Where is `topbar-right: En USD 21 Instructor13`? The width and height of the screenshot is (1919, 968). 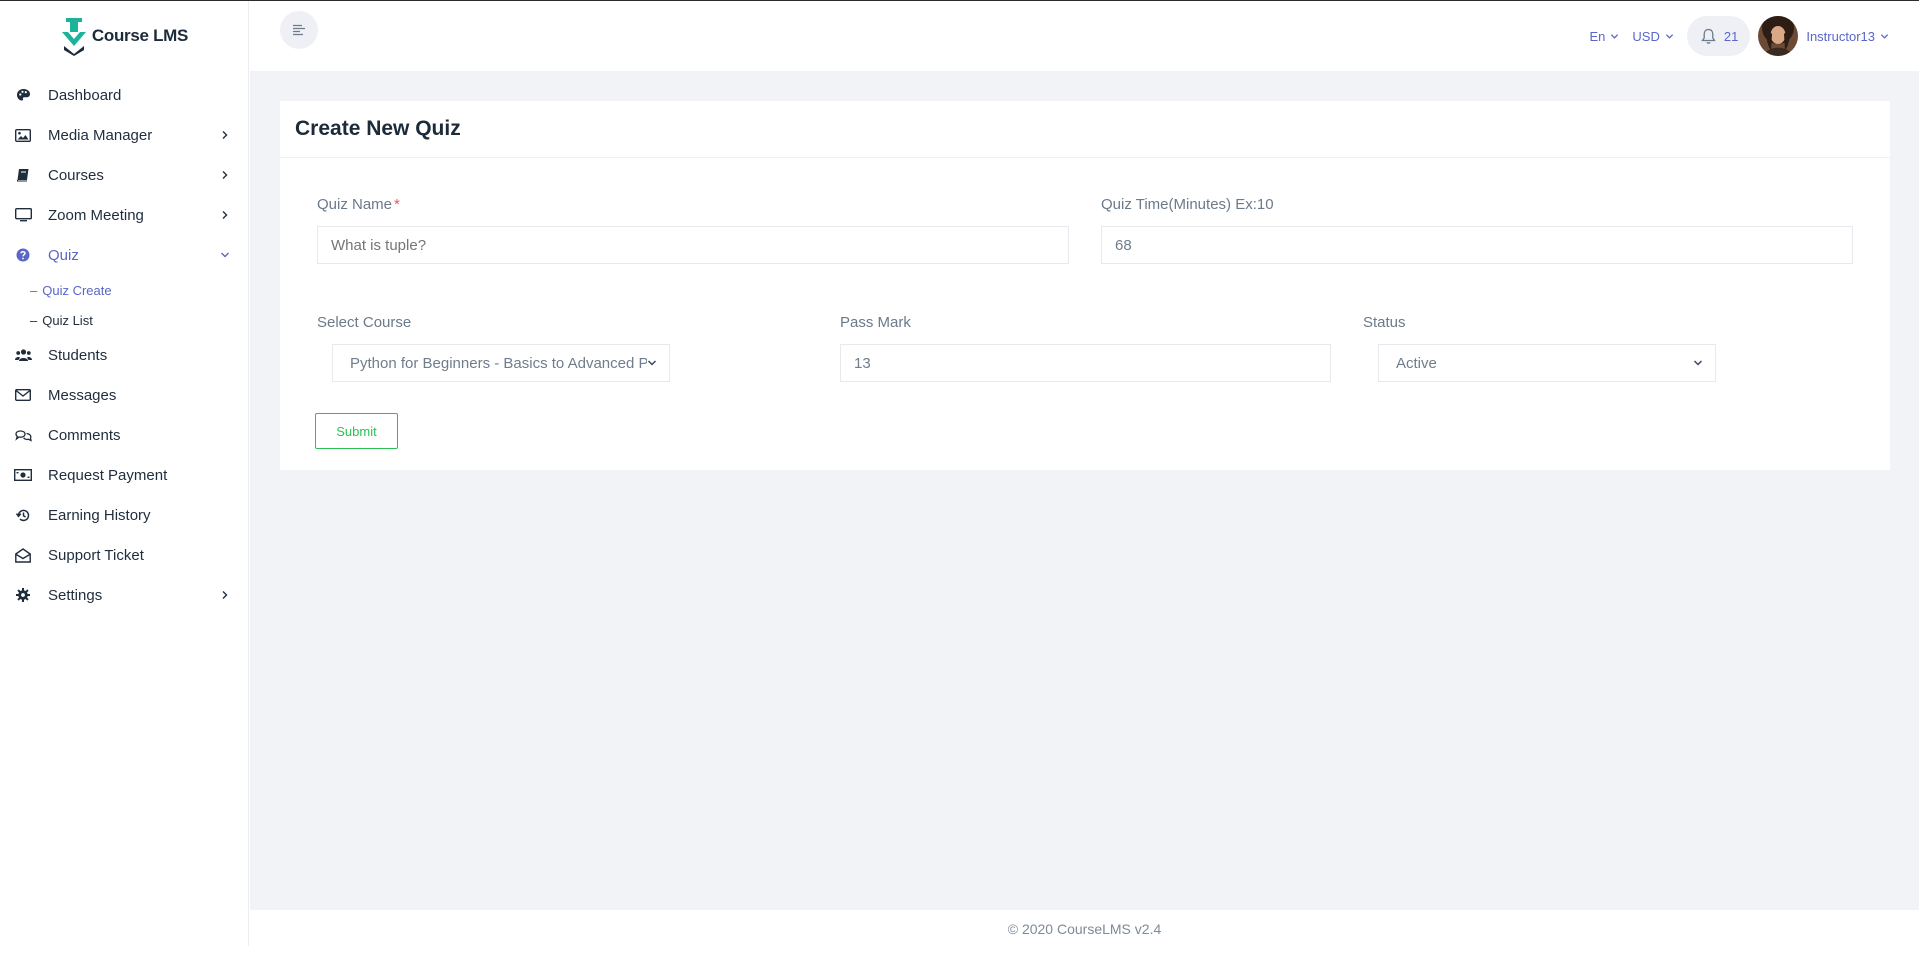
topbar-right: En USD 21 Instructor13 is located at coordinates (1739, 36).